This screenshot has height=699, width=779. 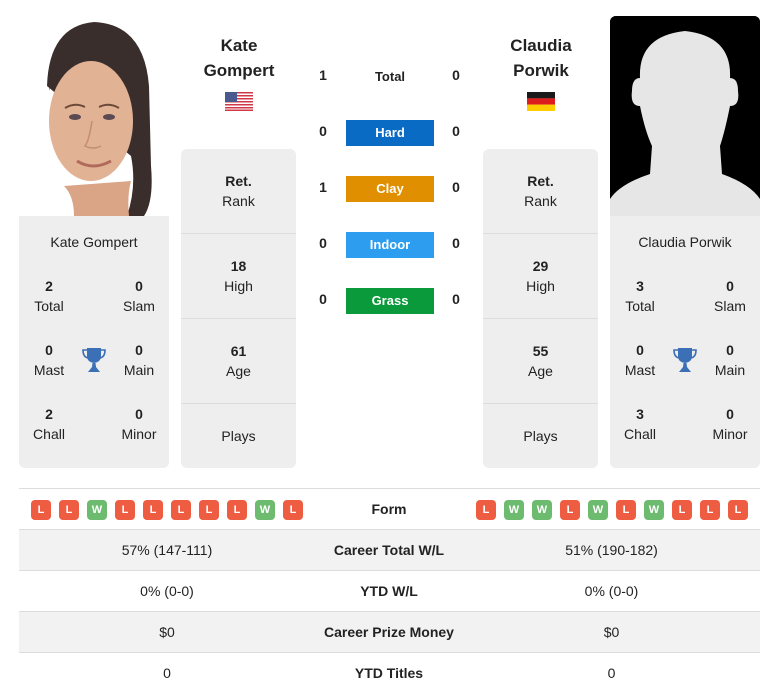 I want to click on prize-money-label: Career Prize Money, so click(x=389, y=632).